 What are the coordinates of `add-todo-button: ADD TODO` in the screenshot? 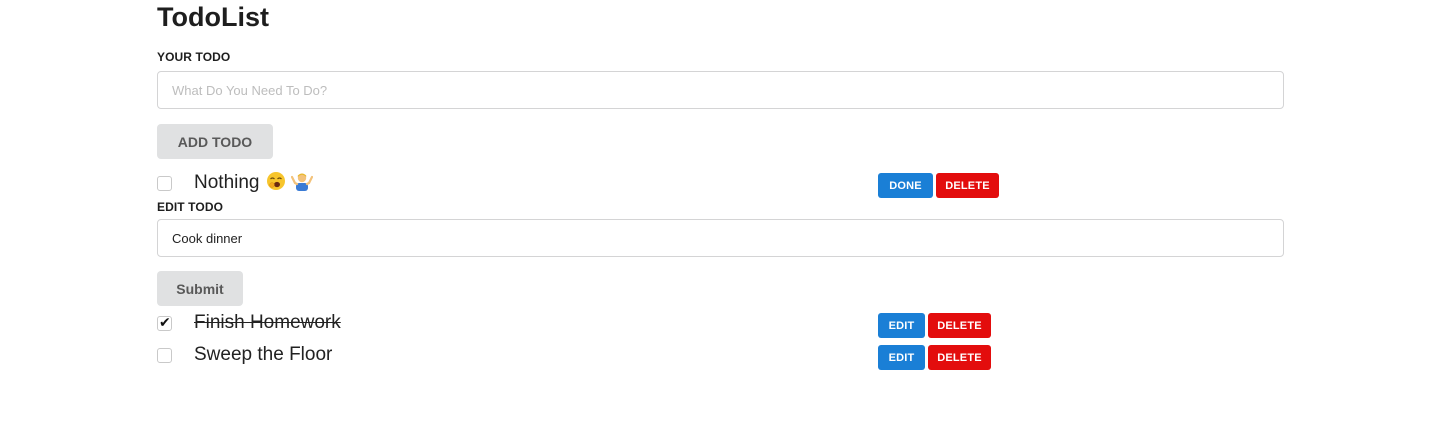 It's located at (215, 141).